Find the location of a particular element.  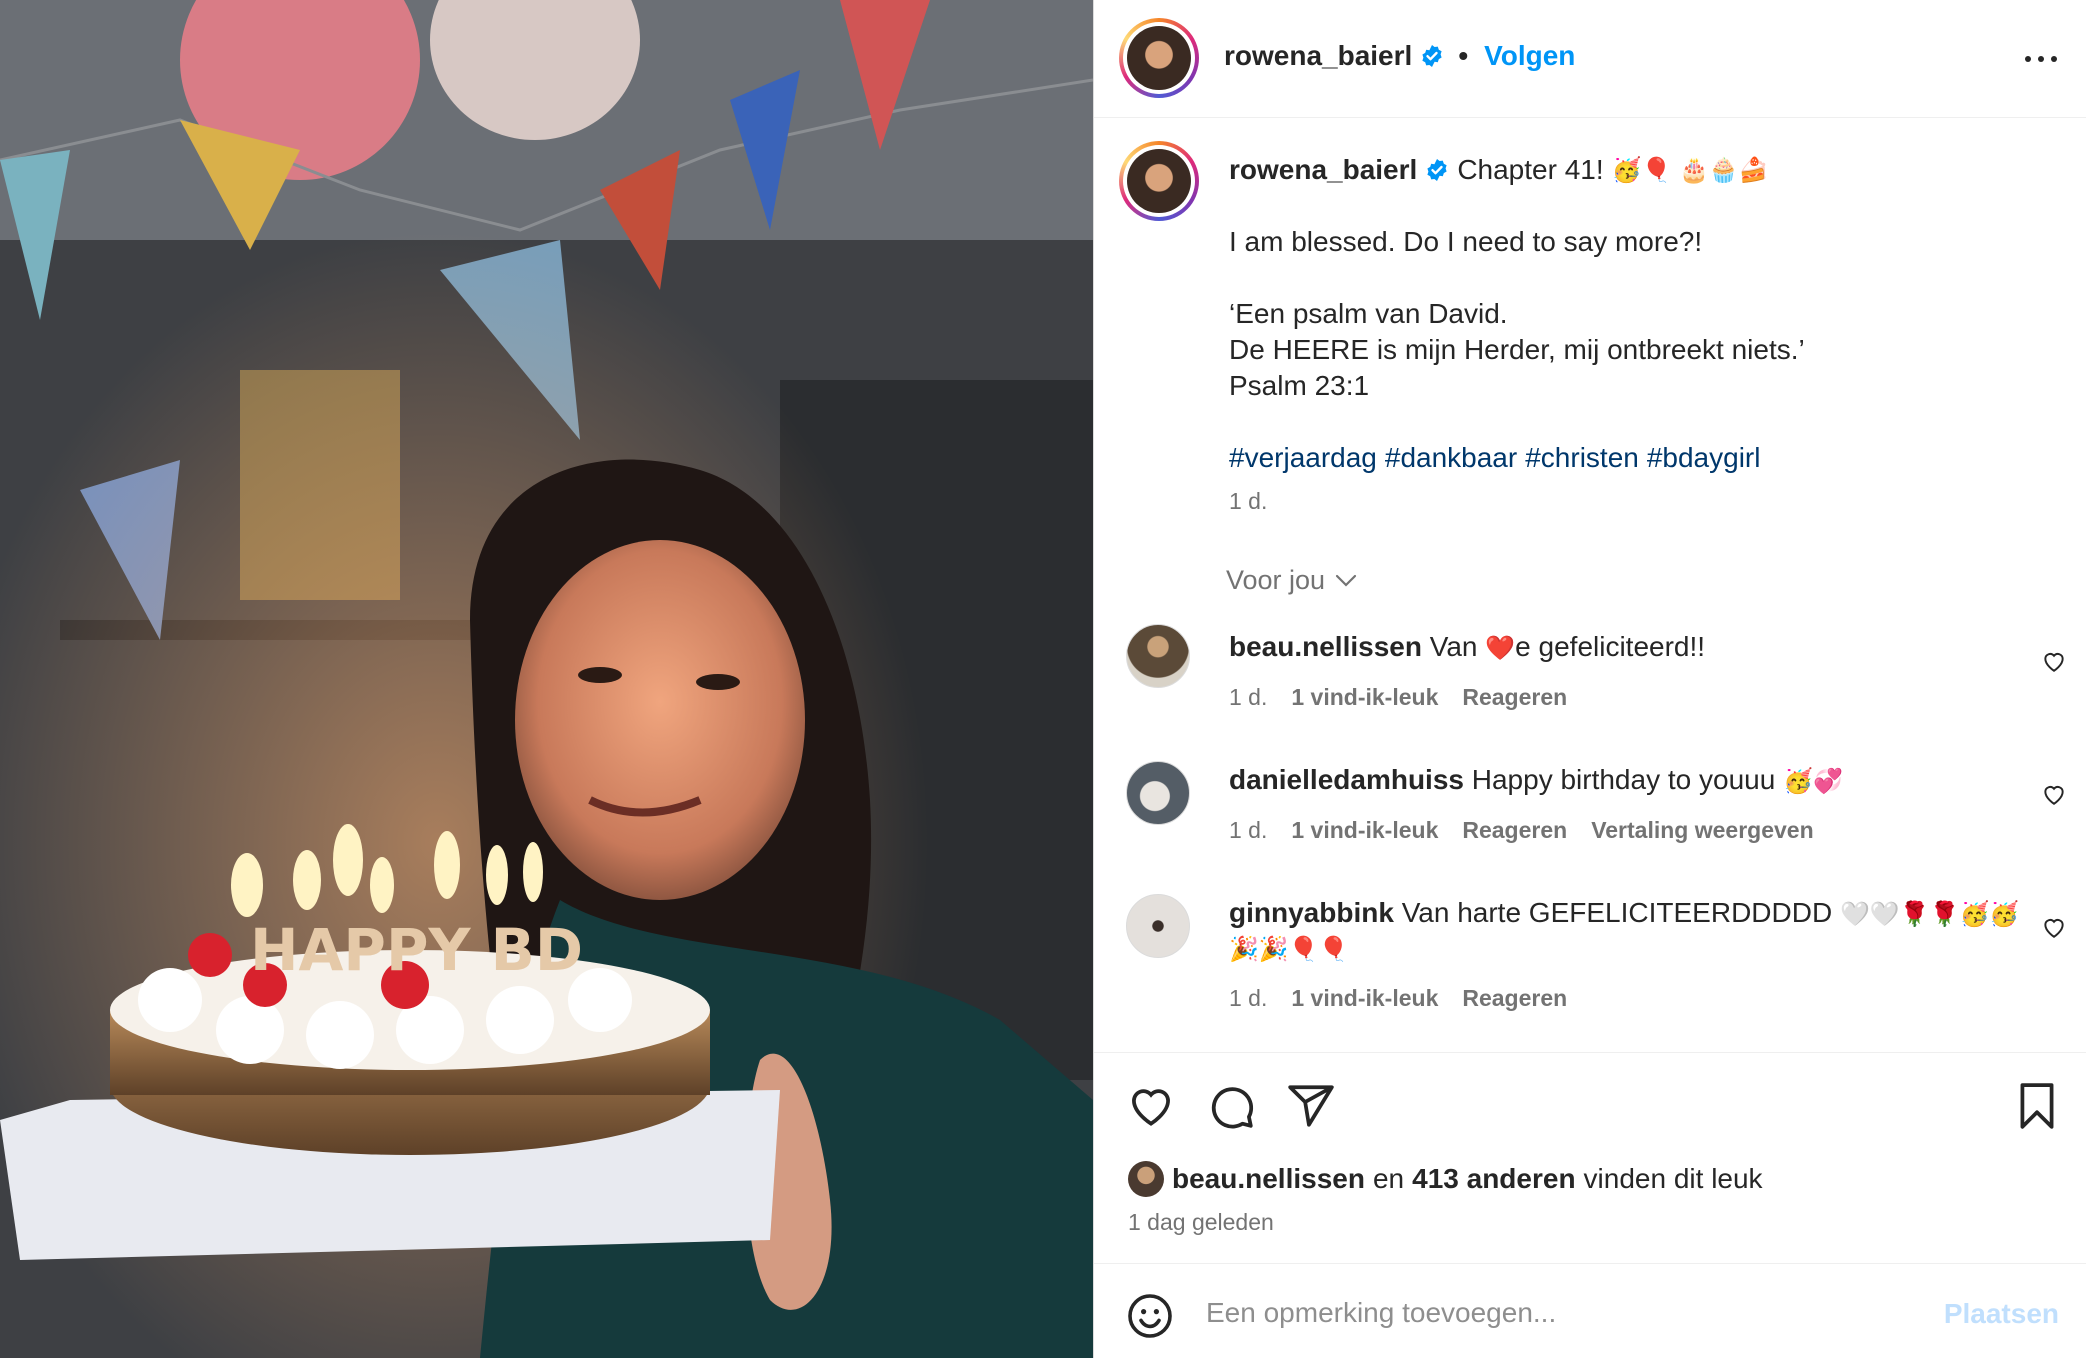

post-date: 1 dag geleden is located at coordinates (1201, 1222).